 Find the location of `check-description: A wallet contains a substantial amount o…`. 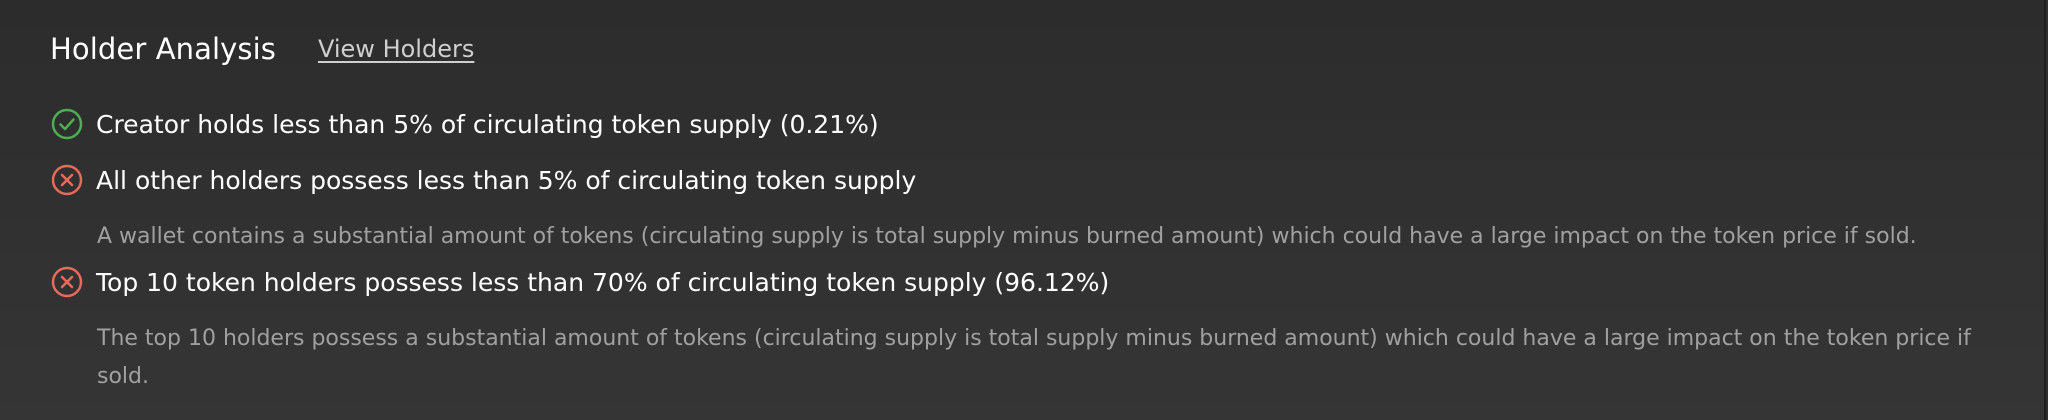

check-description: A wallet contains a substantial amount o… is located at coordinates (1007, 236).